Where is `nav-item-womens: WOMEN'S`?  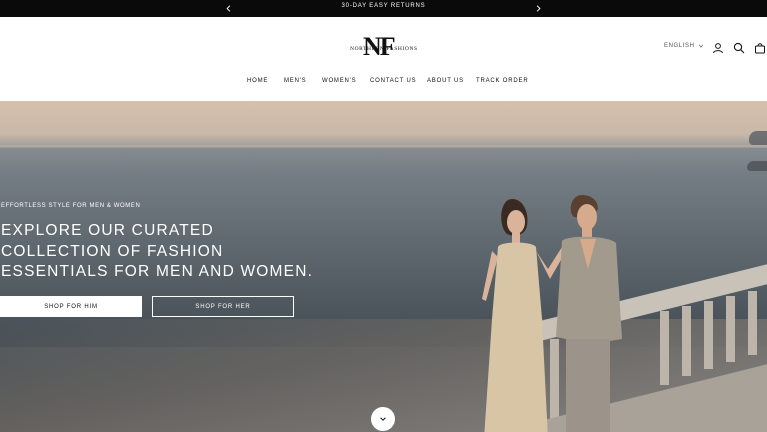 nav-item-womens: WOMEN'S is located at coordinates (339, 81).